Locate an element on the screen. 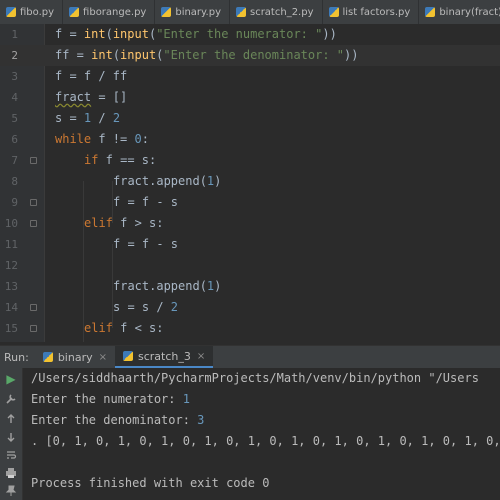 Image resolution: width=500 pixels, height=500 pixels. run-tab-label: scratch_3 is located at coordinates (164, 356).